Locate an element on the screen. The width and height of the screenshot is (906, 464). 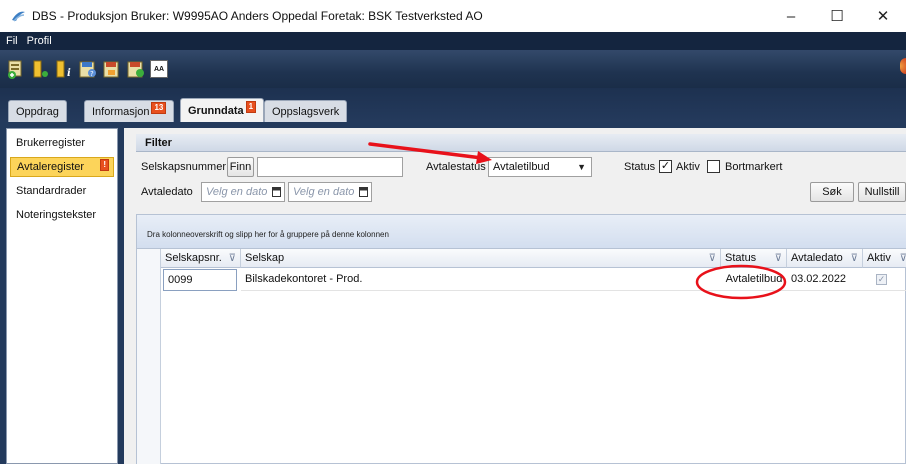
font-size-icon: AA is located at coordinates (159, 69).